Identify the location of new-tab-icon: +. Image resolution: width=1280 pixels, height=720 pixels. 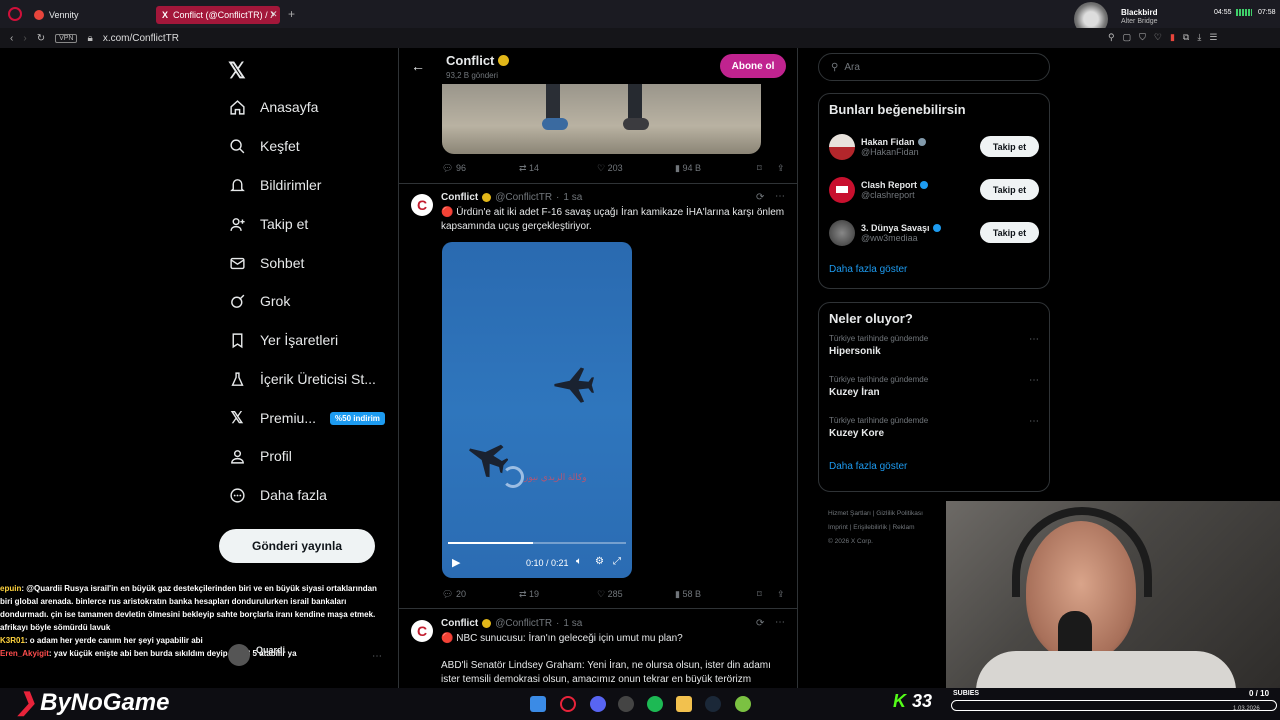
(291, 14).